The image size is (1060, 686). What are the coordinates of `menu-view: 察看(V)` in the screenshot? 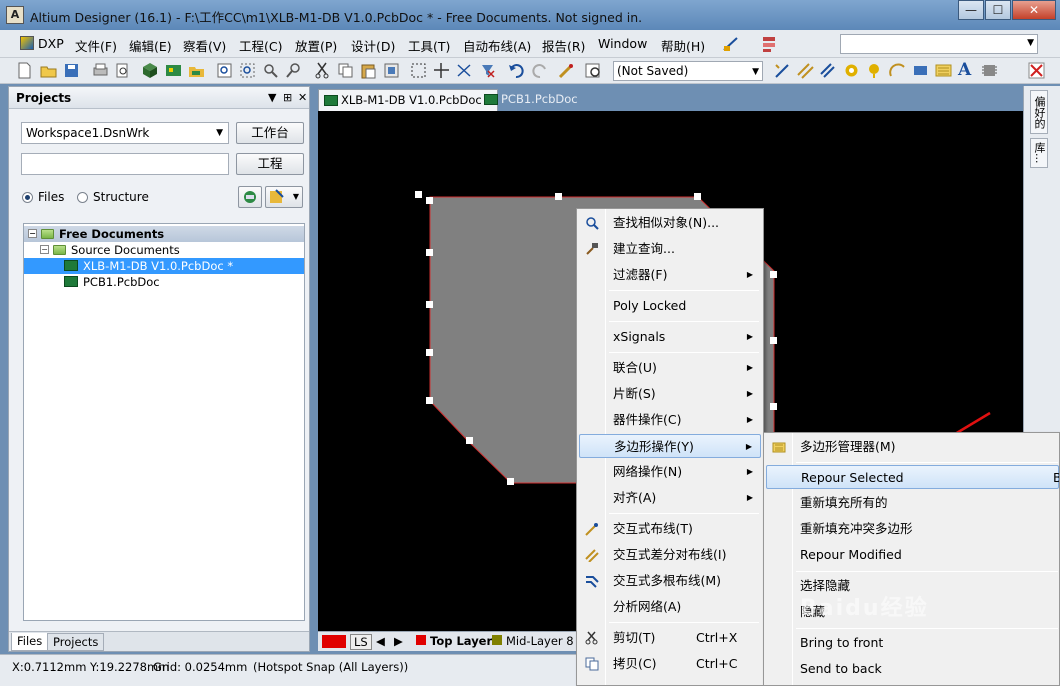 It's located at (204, 45).